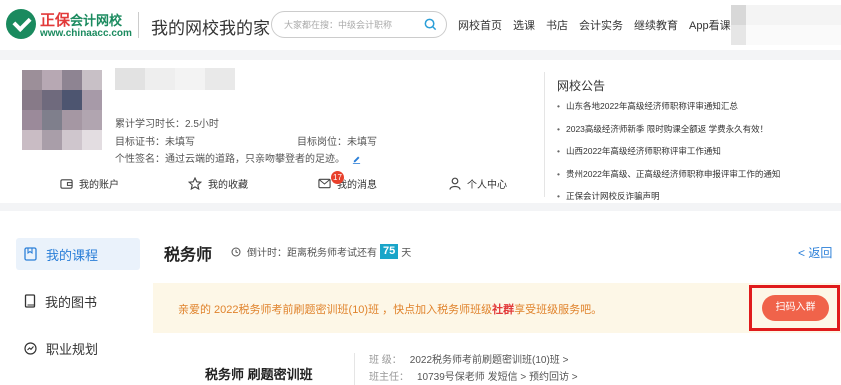  I want to click on signature-text: 个性签名：通过云端的道路，只亲吻攀登者的足迹。, so click(230, 159).